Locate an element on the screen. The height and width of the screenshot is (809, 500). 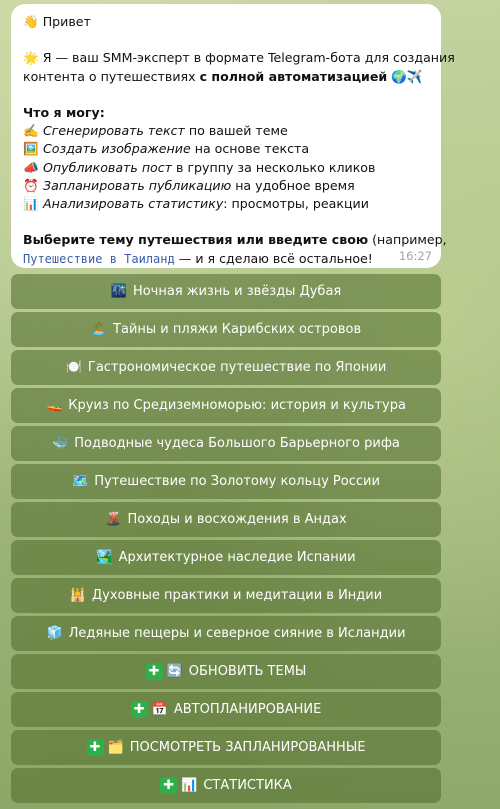
folder-icon: 🗂️ is located at coordinates (115, 747).